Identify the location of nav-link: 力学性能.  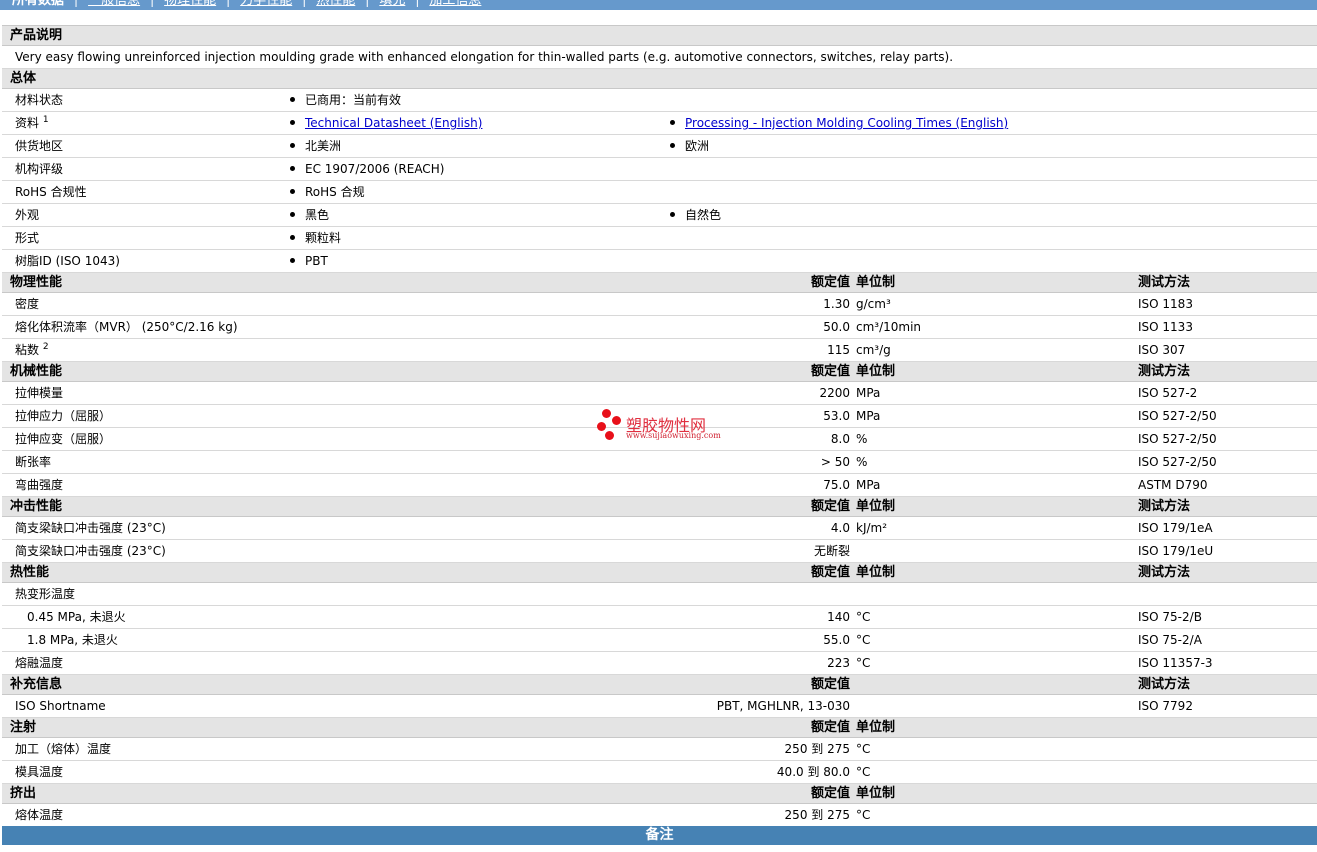
(266, 4).